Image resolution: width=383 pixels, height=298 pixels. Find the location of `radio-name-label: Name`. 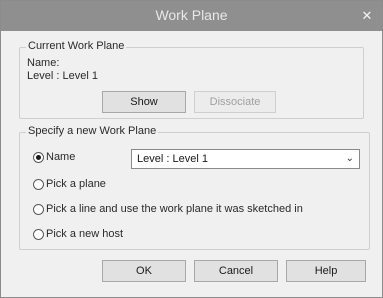

radio-name-label: Name is located at coordinates (61, 157).